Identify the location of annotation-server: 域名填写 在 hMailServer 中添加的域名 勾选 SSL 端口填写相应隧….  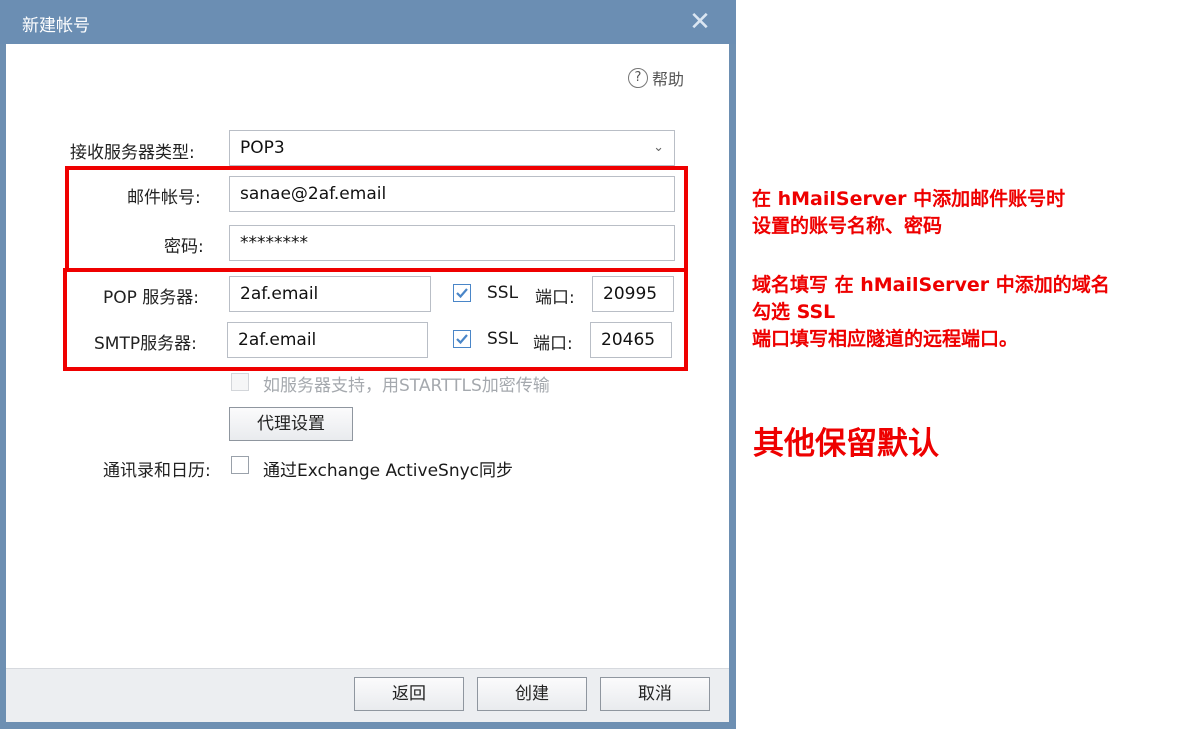
(931, 312).